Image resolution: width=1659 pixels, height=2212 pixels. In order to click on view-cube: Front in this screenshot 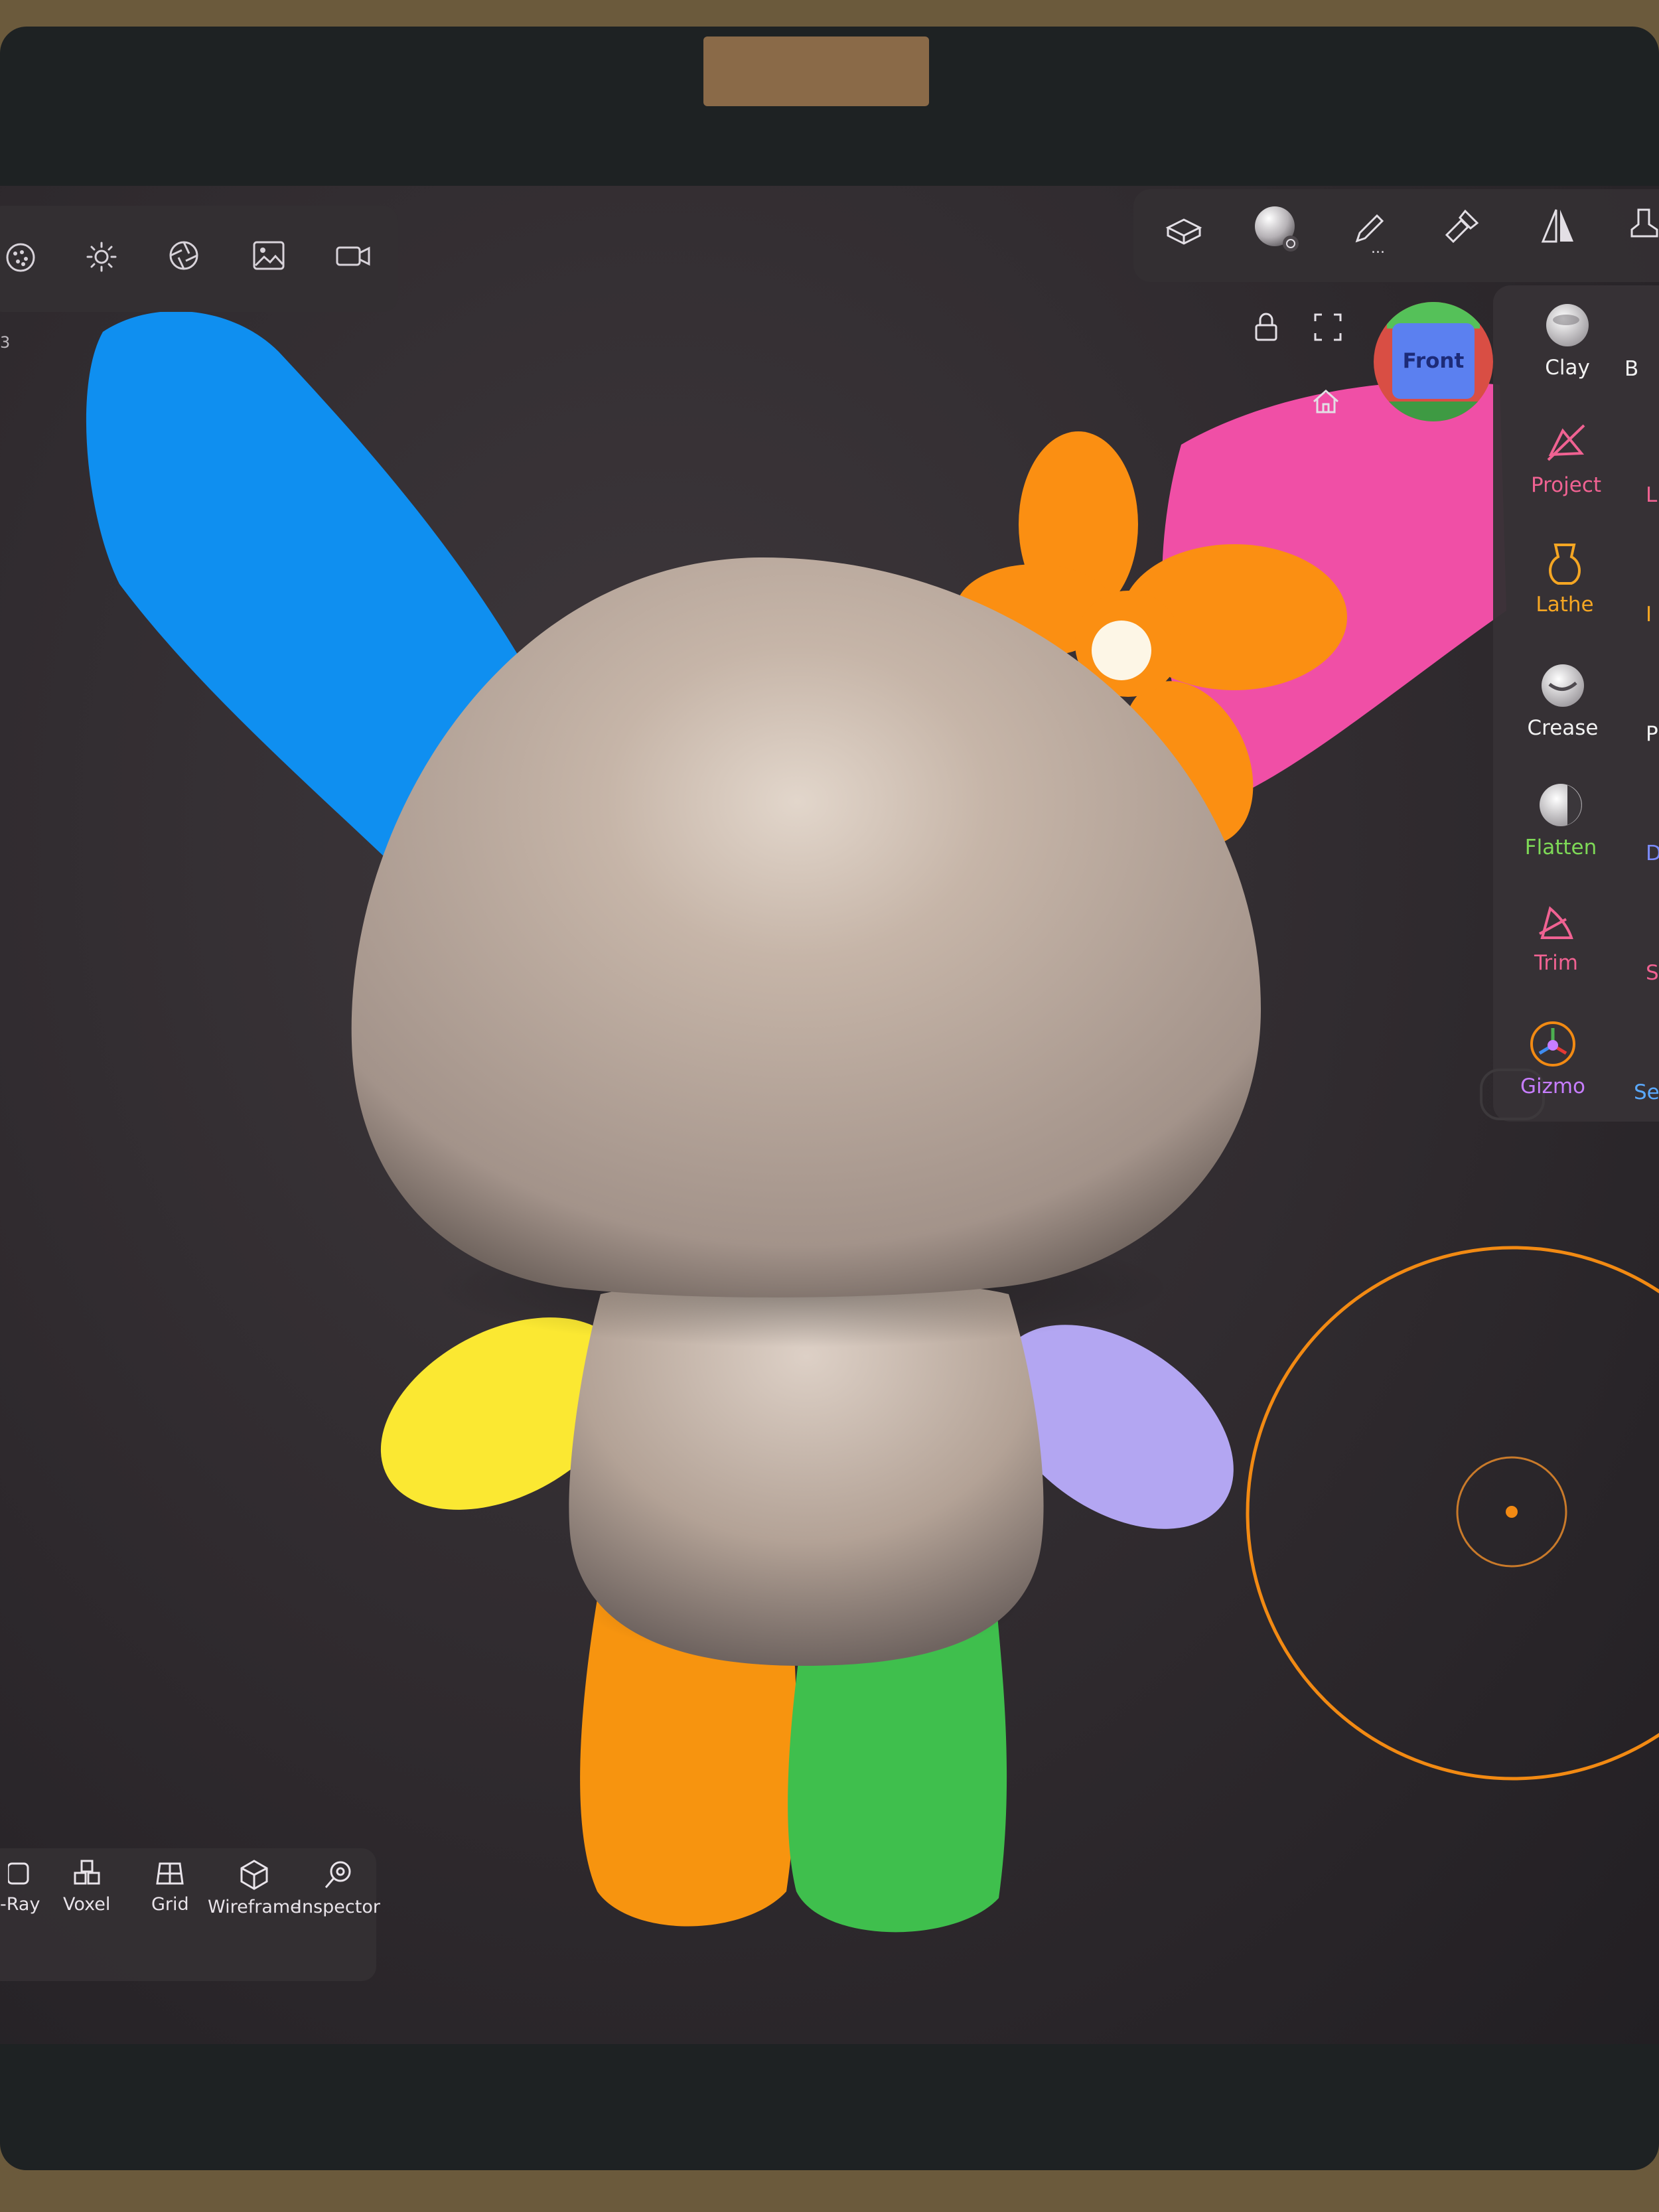, I will do `click(1433, 362)`.